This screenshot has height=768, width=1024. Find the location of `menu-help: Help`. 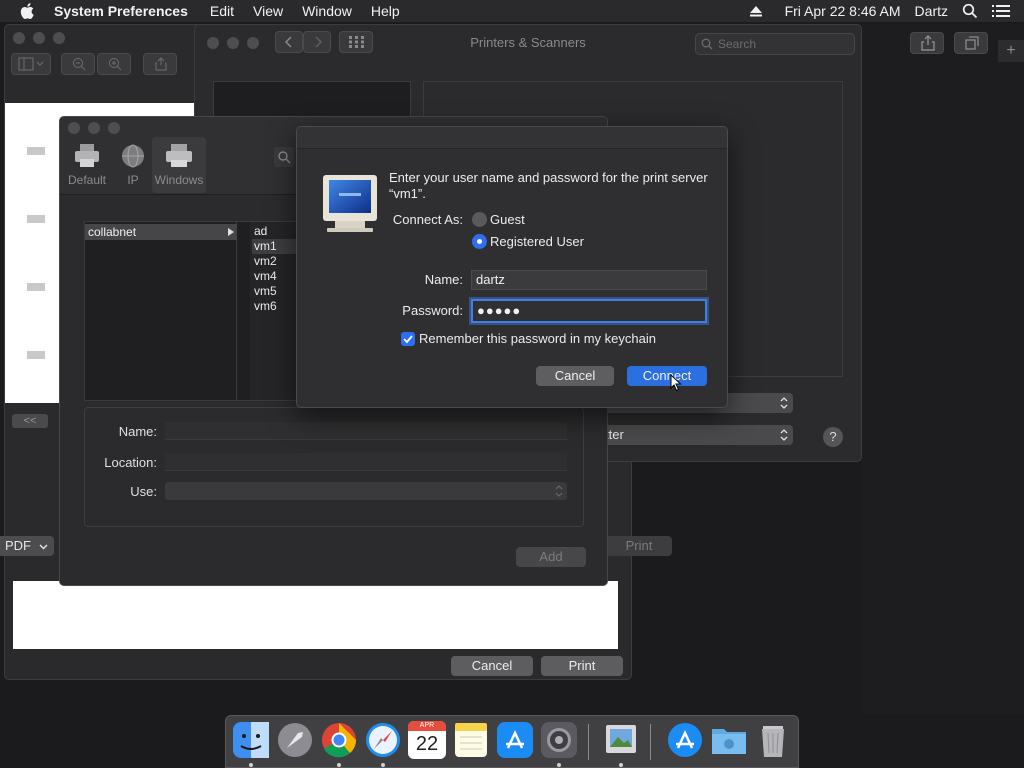

menu-help: Help is located at coordinates (385, 11).